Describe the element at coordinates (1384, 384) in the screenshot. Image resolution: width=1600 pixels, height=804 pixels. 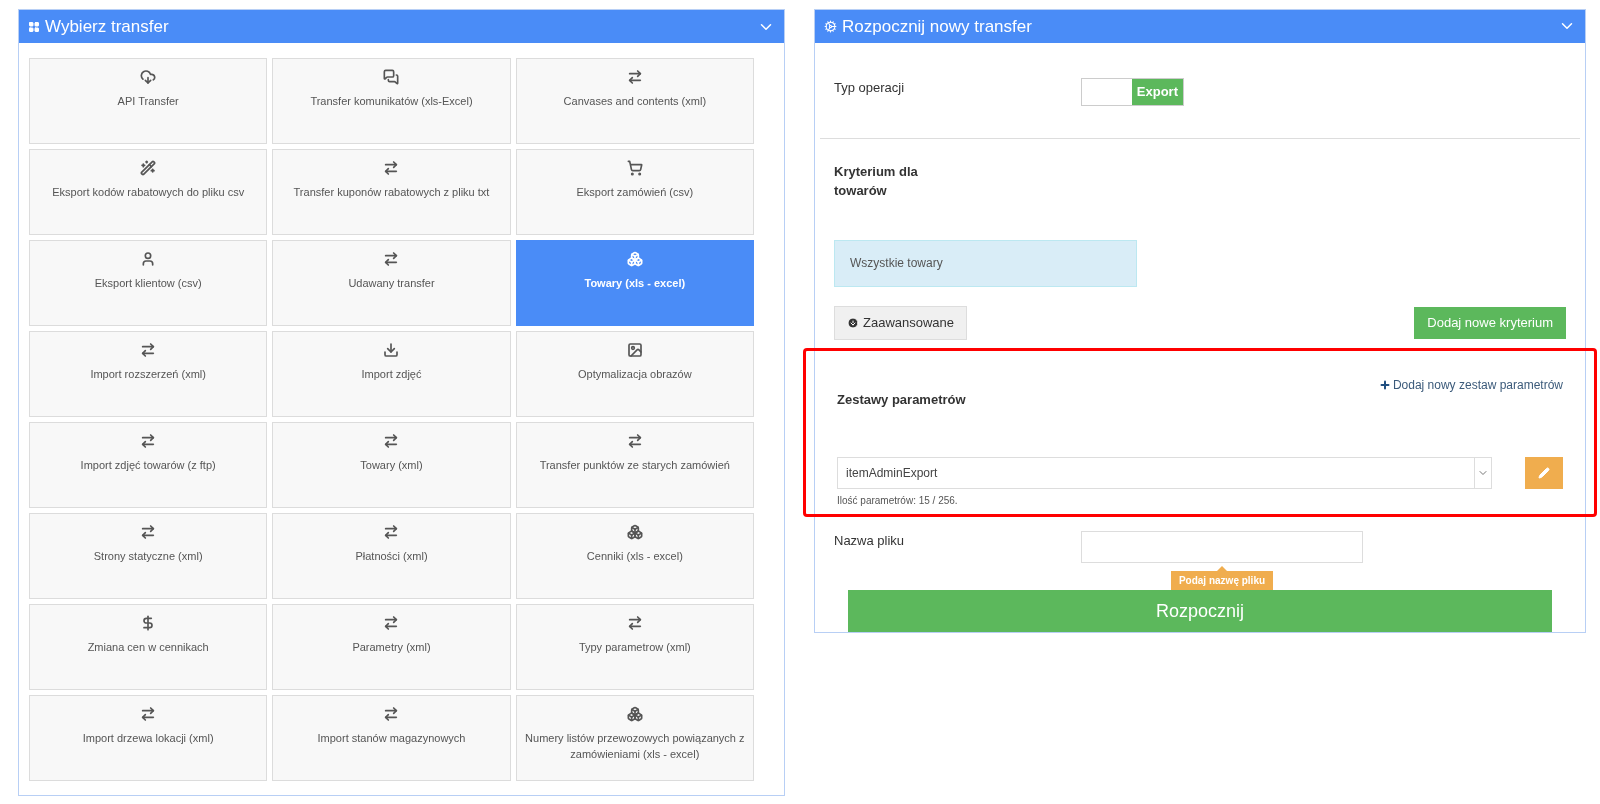
I see `plus-icon` at that location.